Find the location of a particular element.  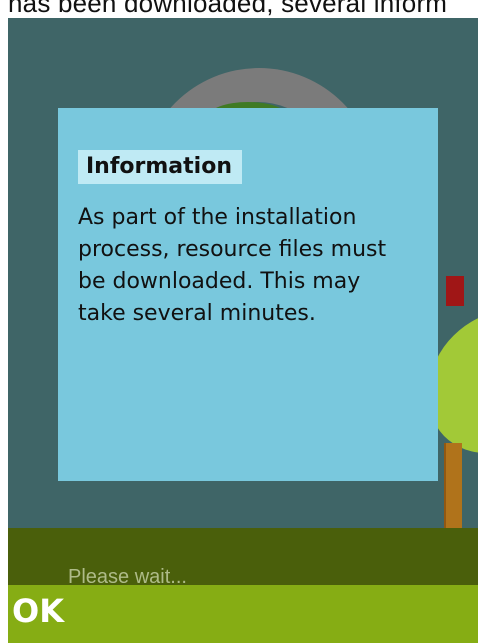

softkey-bar: OK is located at coordinates (243, 614).